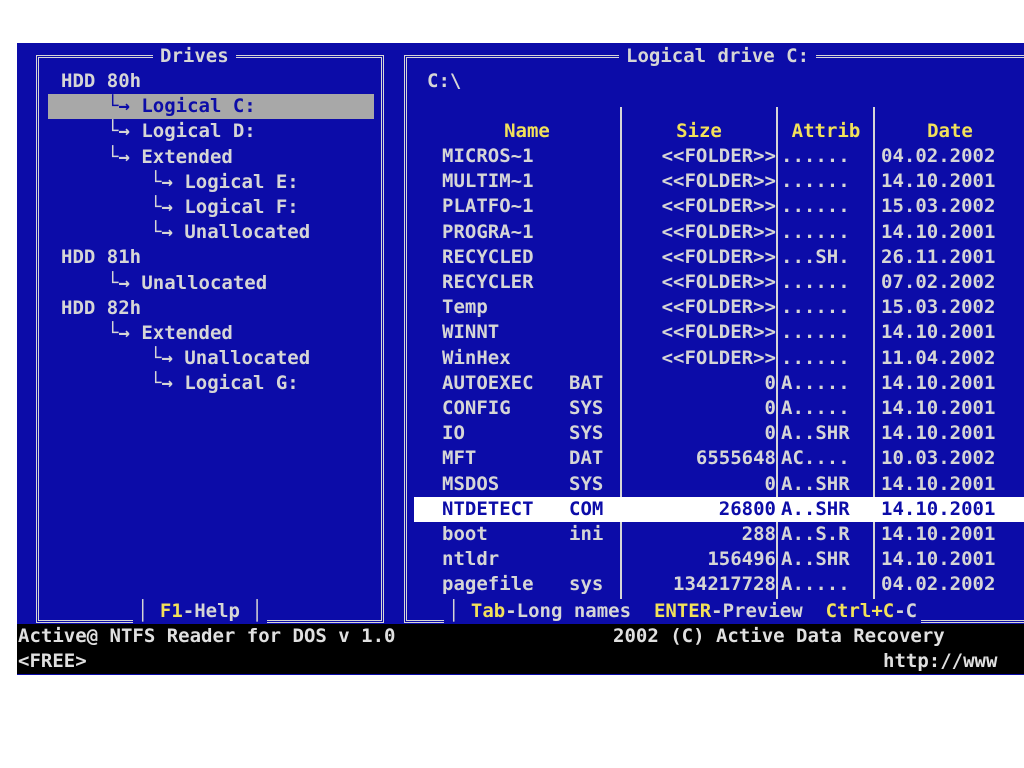 The image size is (1024, 768). I want to click on tree-item: HDD 81h, so click(101, 257).